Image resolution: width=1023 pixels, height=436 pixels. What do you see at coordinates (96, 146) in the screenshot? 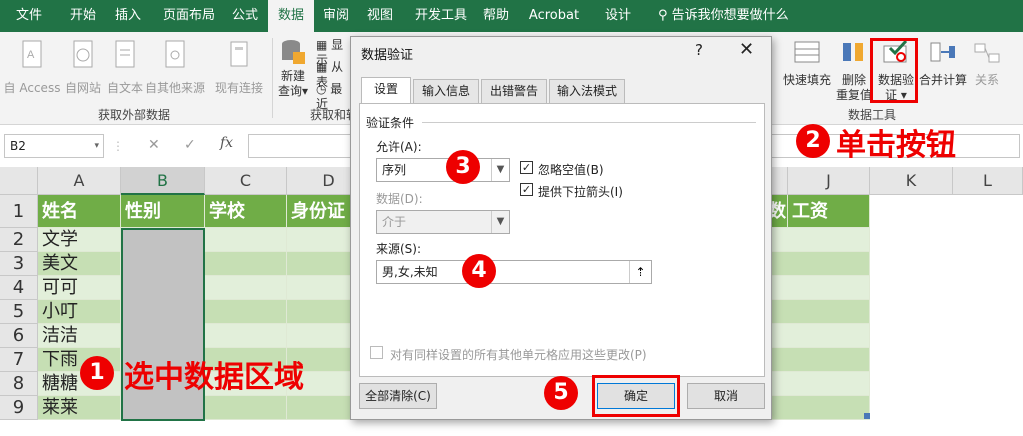
I see `chevron-down-icon: ▾` at bounding box center [96, 146].